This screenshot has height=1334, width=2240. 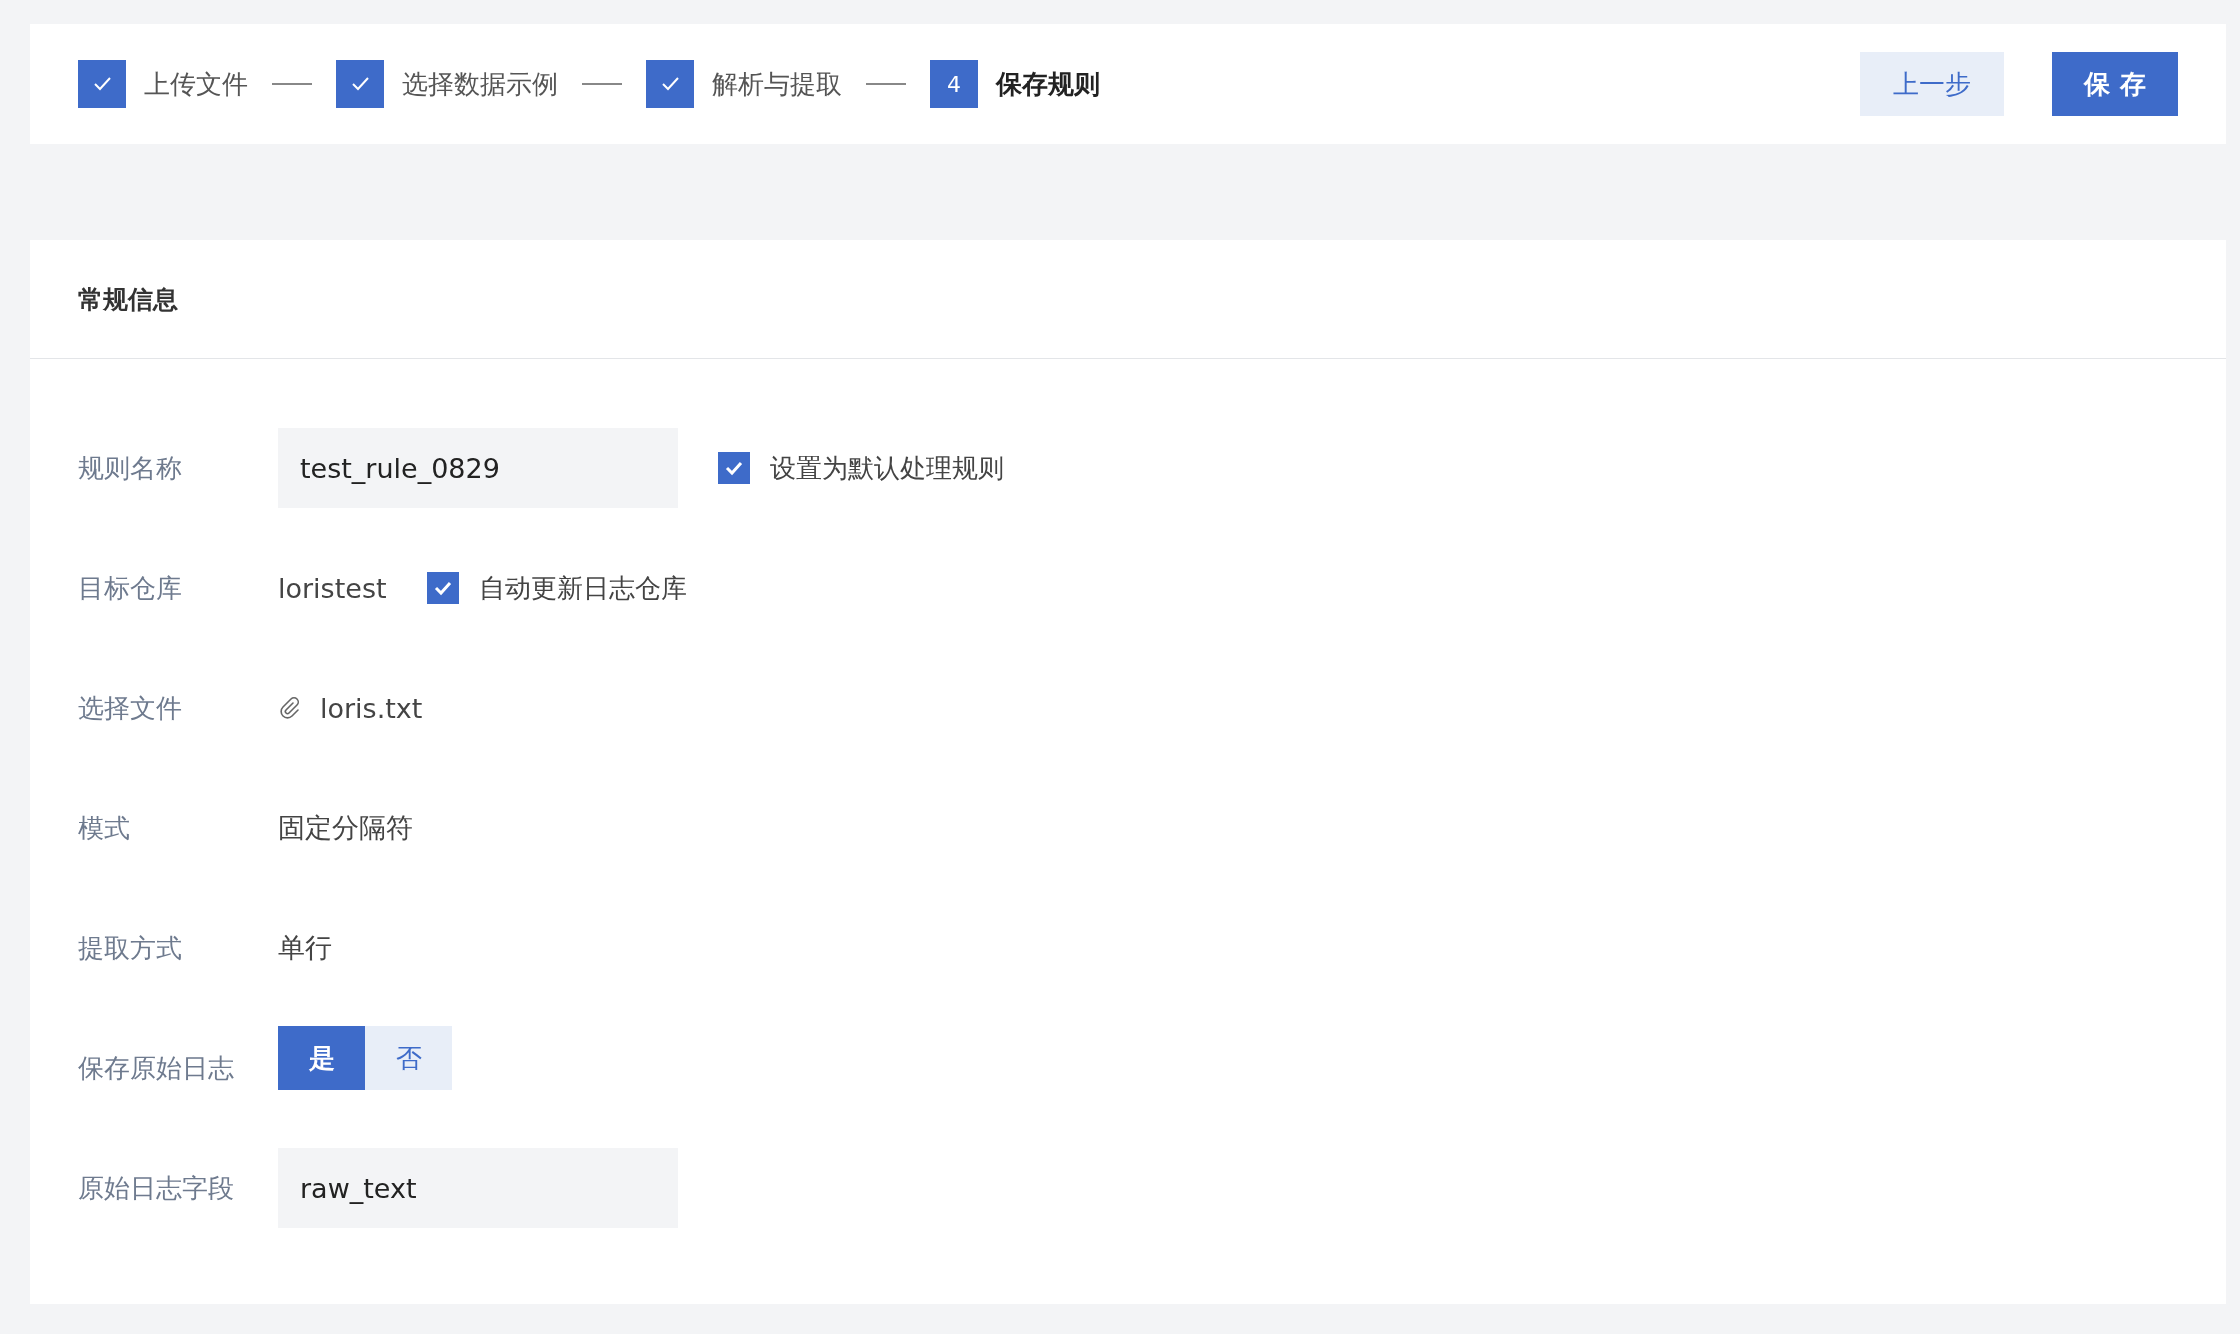 What do you see at coordinates (130, 948) in the screenshot?
I see `field-label: 提取方式` at bounding box center [130, 948].